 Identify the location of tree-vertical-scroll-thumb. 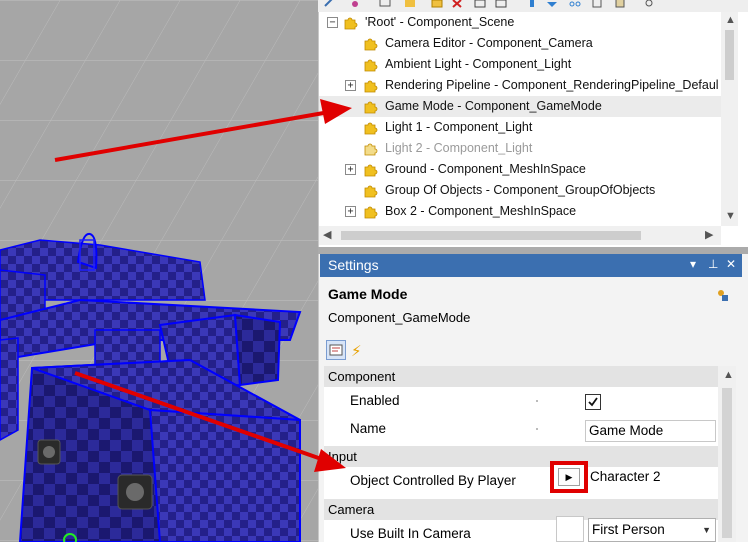
(729, 55).